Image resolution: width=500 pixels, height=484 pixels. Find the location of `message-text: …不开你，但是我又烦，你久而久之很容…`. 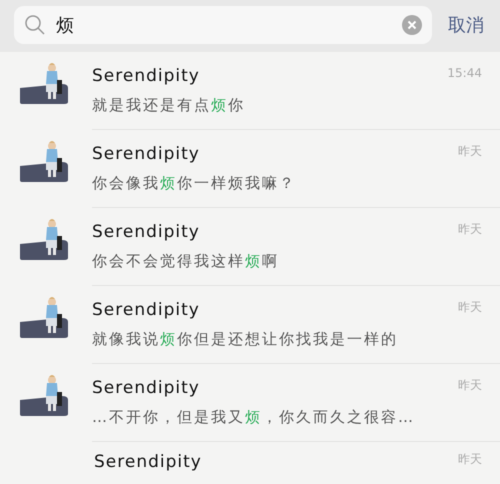

message-text: …不开你，但是我又烦，你久而久之很容… is located at coordinates (253, 417).